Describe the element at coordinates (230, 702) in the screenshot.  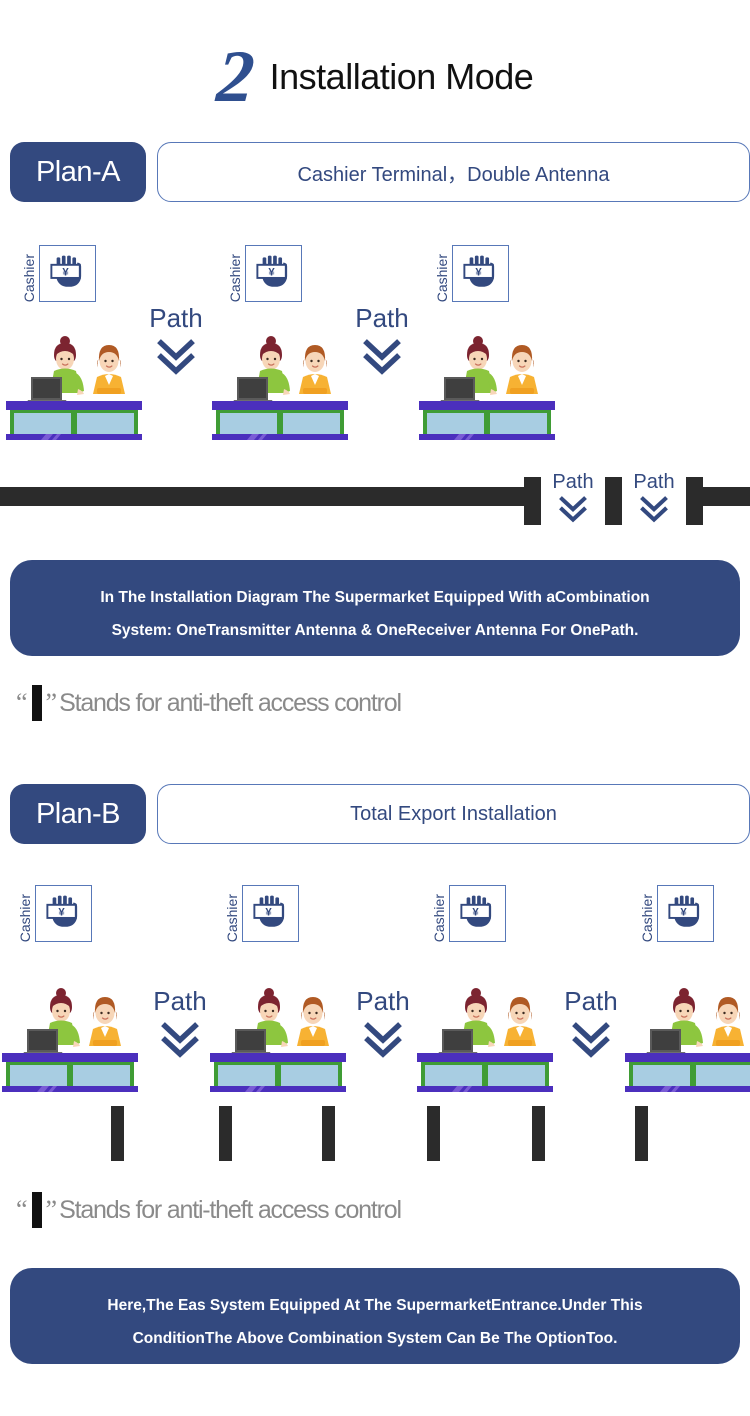
I see `legend-text: Stands for anti-theft access control` at that location.